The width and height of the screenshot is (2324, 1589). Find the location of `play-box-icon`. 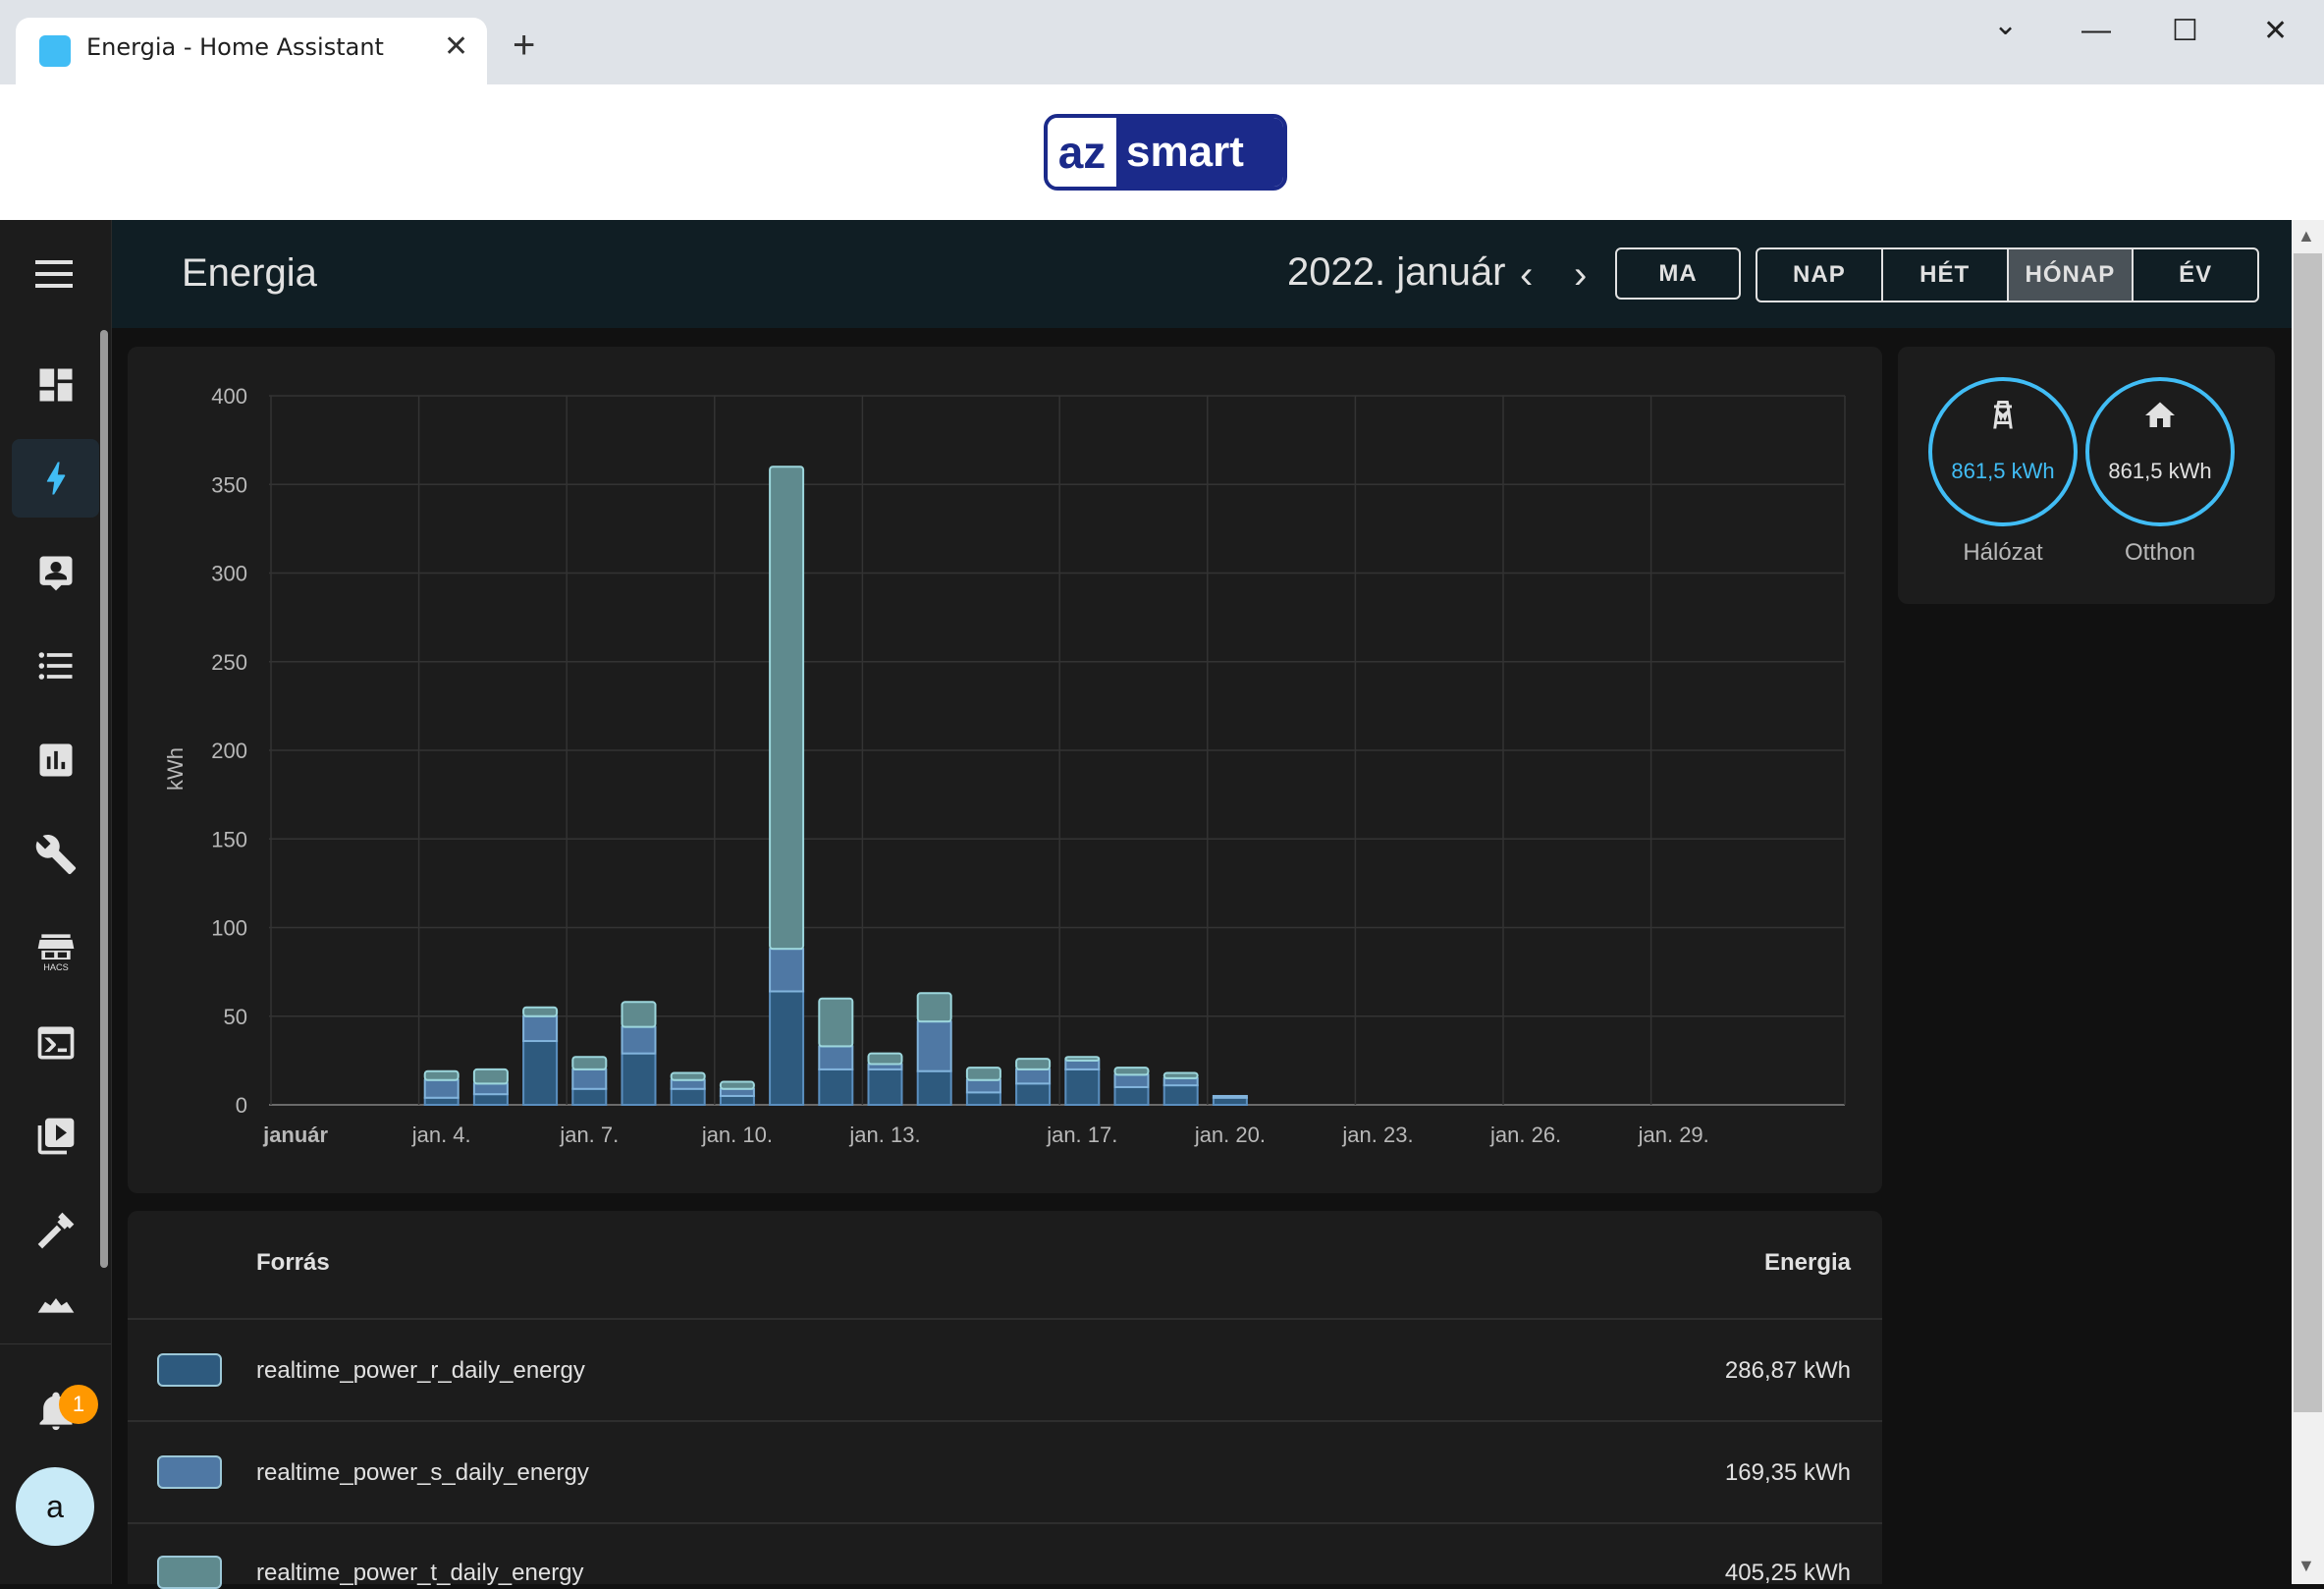

play-box-icon is located at coordinates (55, 1136).